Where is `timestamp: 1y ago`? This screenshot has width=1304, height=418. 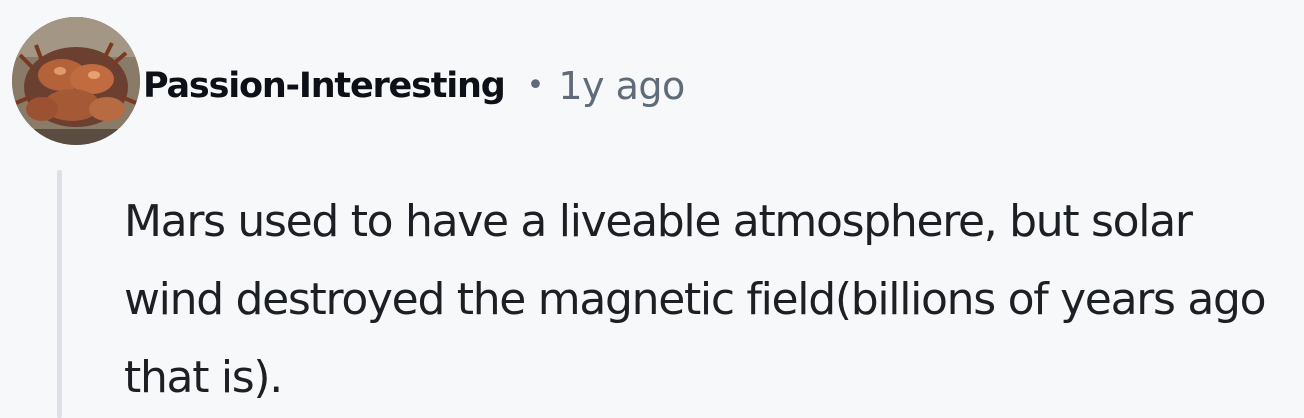
timestamp: 1y ago is located at coordinates (621, 86).